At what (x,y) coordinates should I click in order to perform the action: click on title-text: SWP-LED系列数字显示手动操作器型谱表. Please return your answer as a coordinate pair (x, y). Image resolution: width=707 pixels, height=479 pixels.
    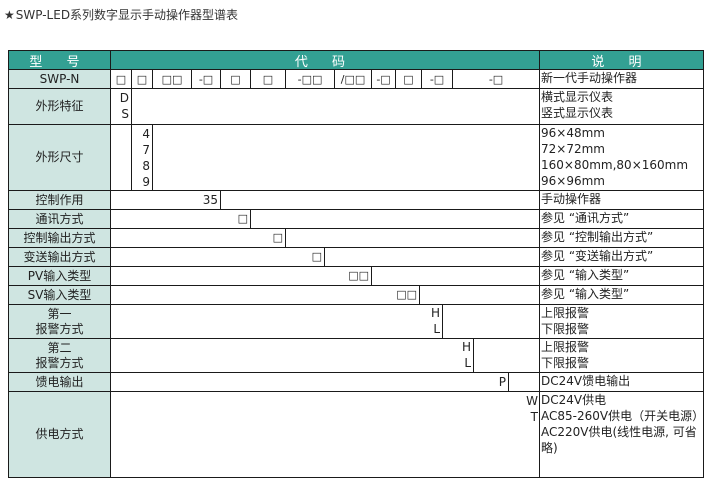
    Looking at the image, I should click on (127, 15).